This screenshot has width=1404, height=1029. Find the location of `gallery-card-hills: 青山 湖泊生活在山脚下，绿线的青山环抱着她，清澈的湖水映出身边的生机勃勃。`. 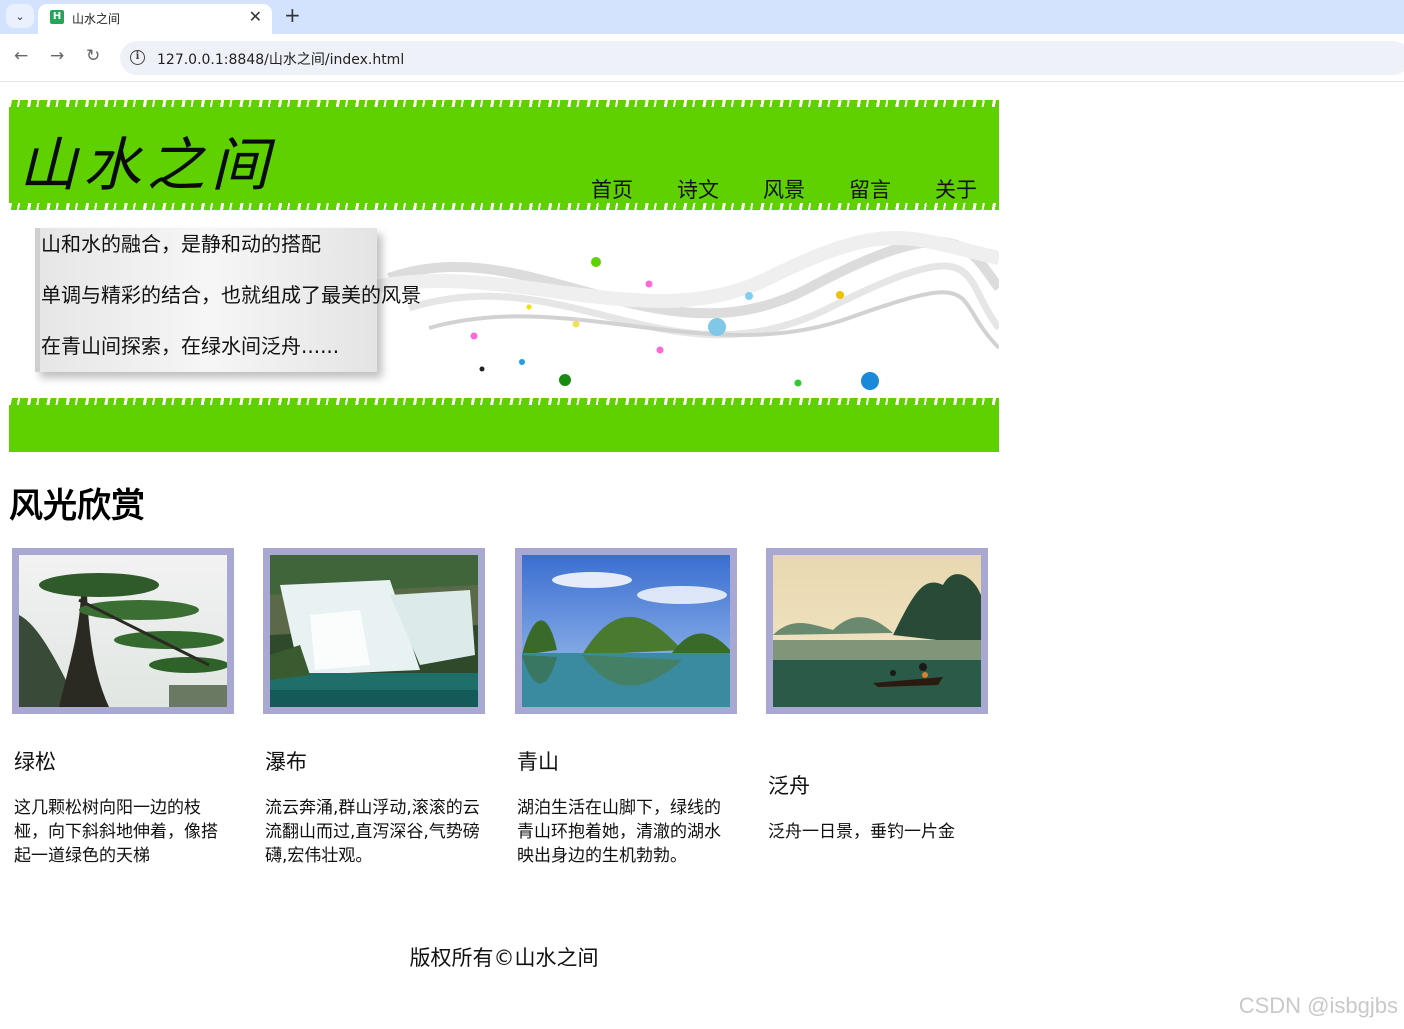

gallery-card-hills: 青山 湖泊生活在山脚下，绿线的青山环抱着她，清澈的湖水映出身边的生机勃勃。 is located at coordinates (626, 707).